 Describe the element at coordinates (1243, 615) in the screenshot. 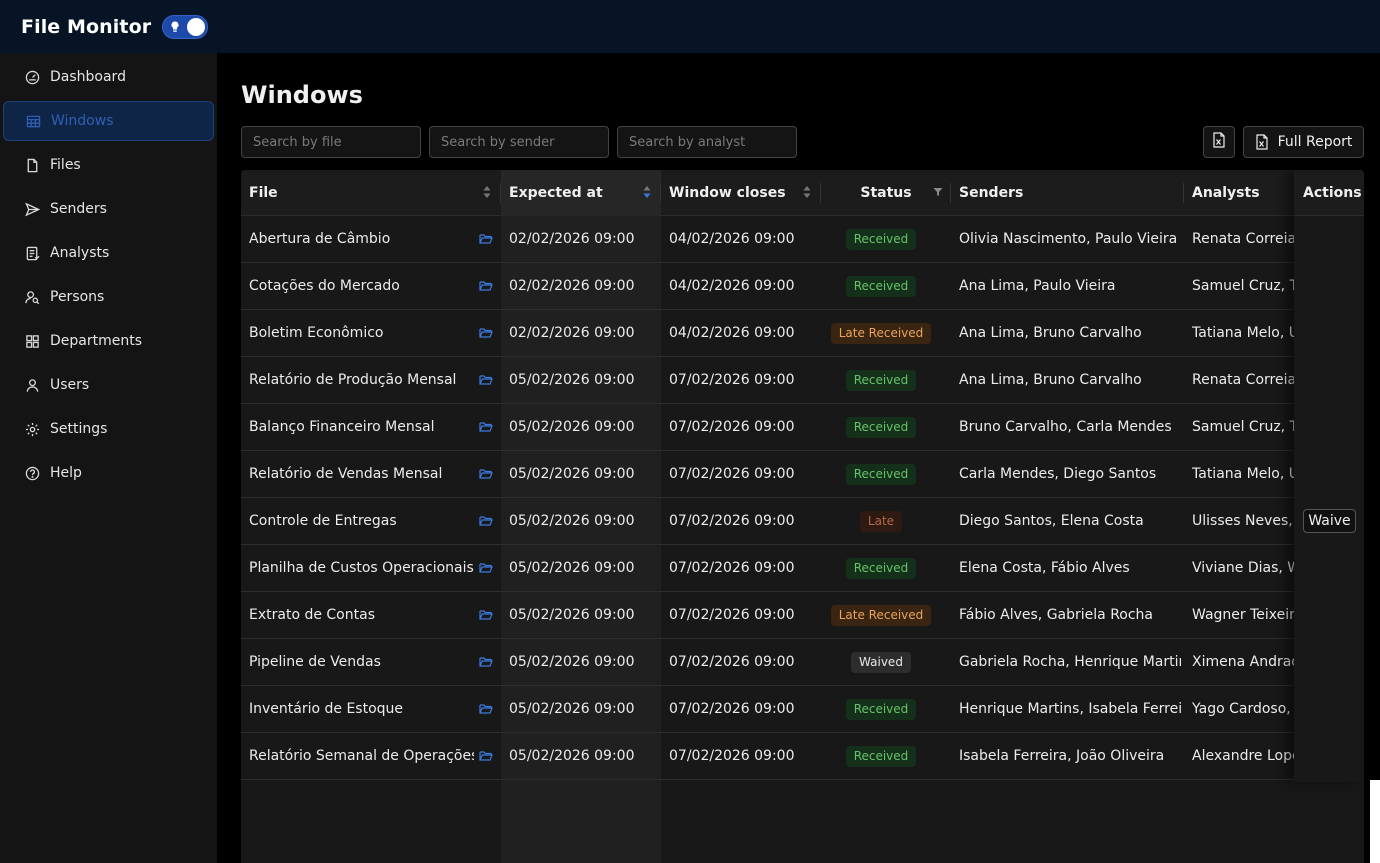

I see `analysts-cell: Wagner Teixeira,` at that location.